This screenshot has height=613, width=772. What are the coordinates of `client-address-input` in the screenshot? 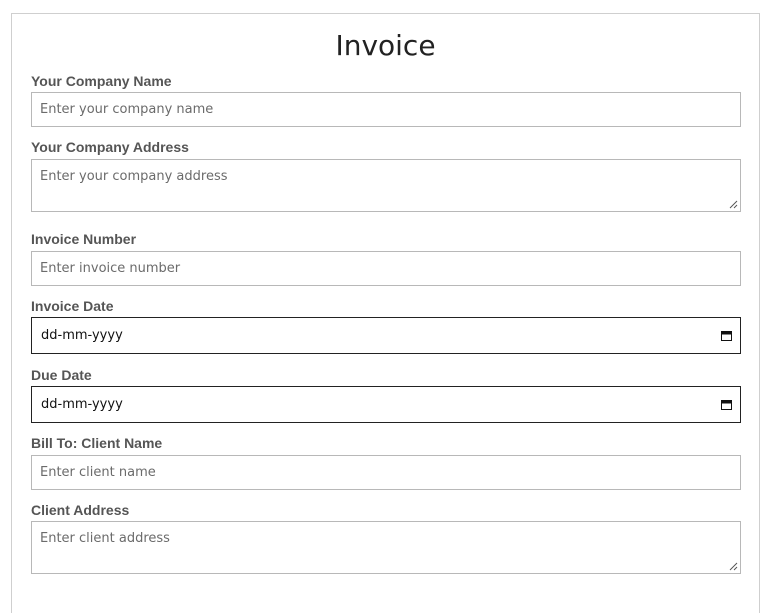 It's located at (386, 547).